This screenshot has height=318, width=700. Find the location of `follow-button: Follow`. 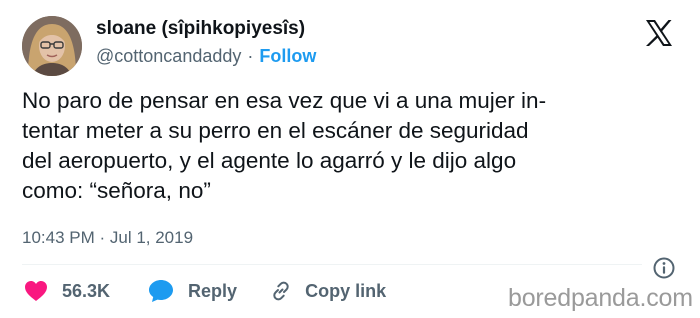

follow-button: Follow is located at coordinates (287, 56).